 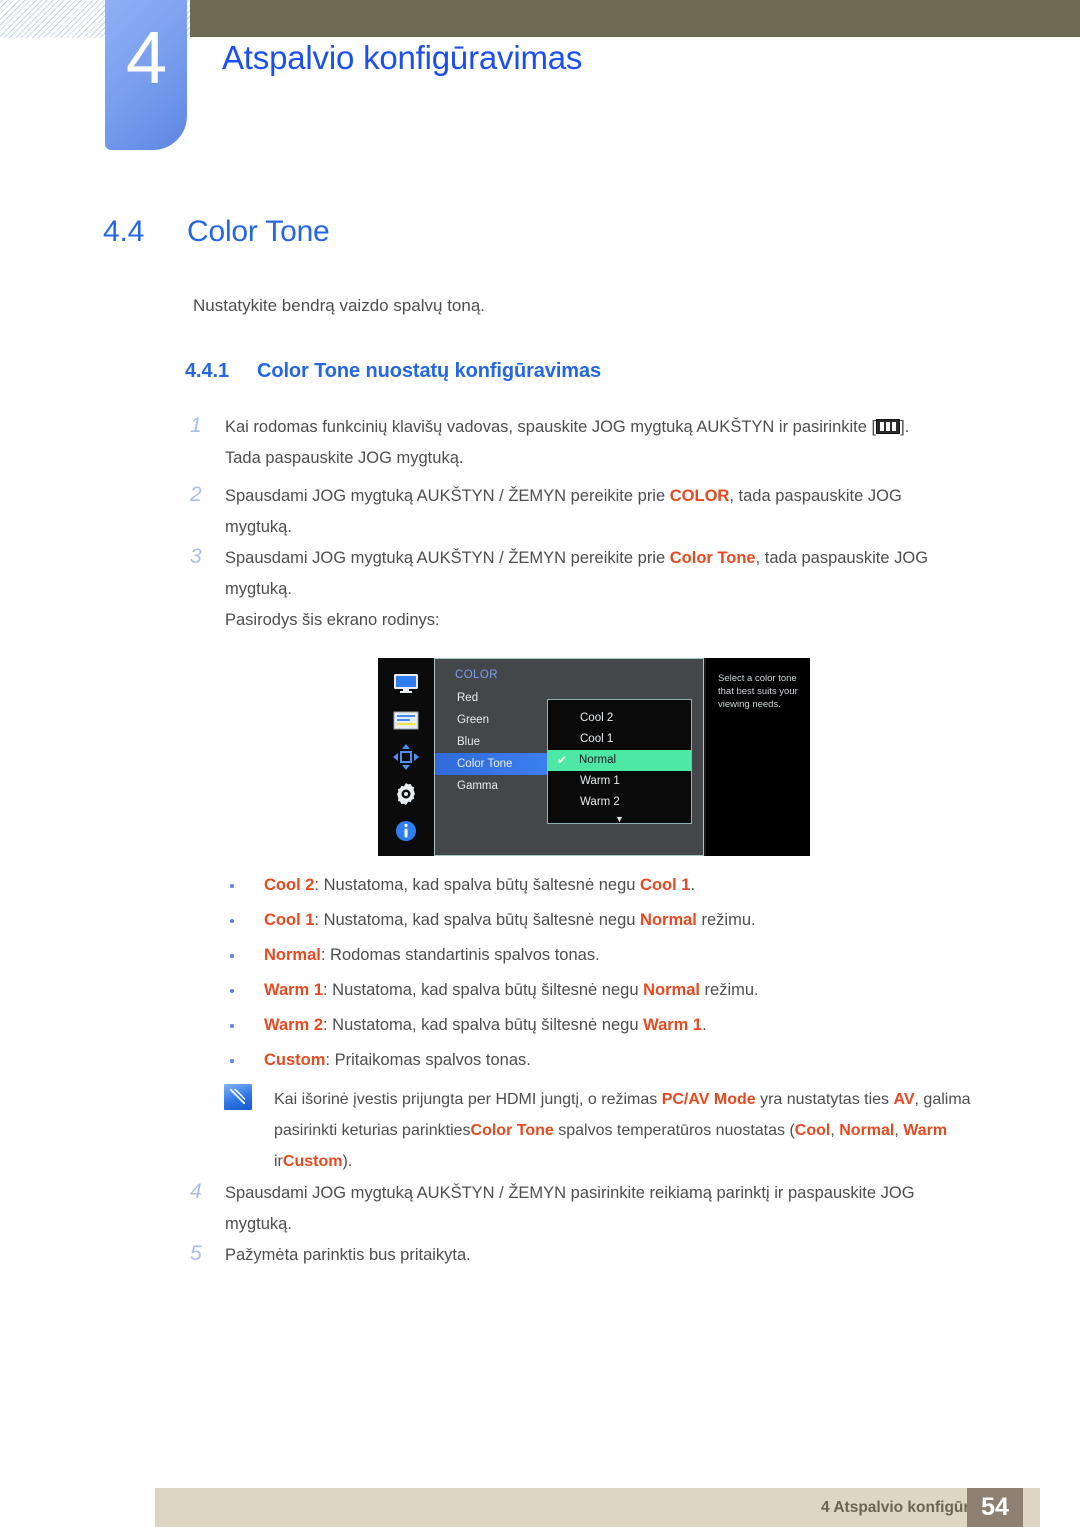 What do you see at coordinates (867, 1130) in the screenshot?
I see `note-hl5: Normal` at bounding box center [867, 1130].